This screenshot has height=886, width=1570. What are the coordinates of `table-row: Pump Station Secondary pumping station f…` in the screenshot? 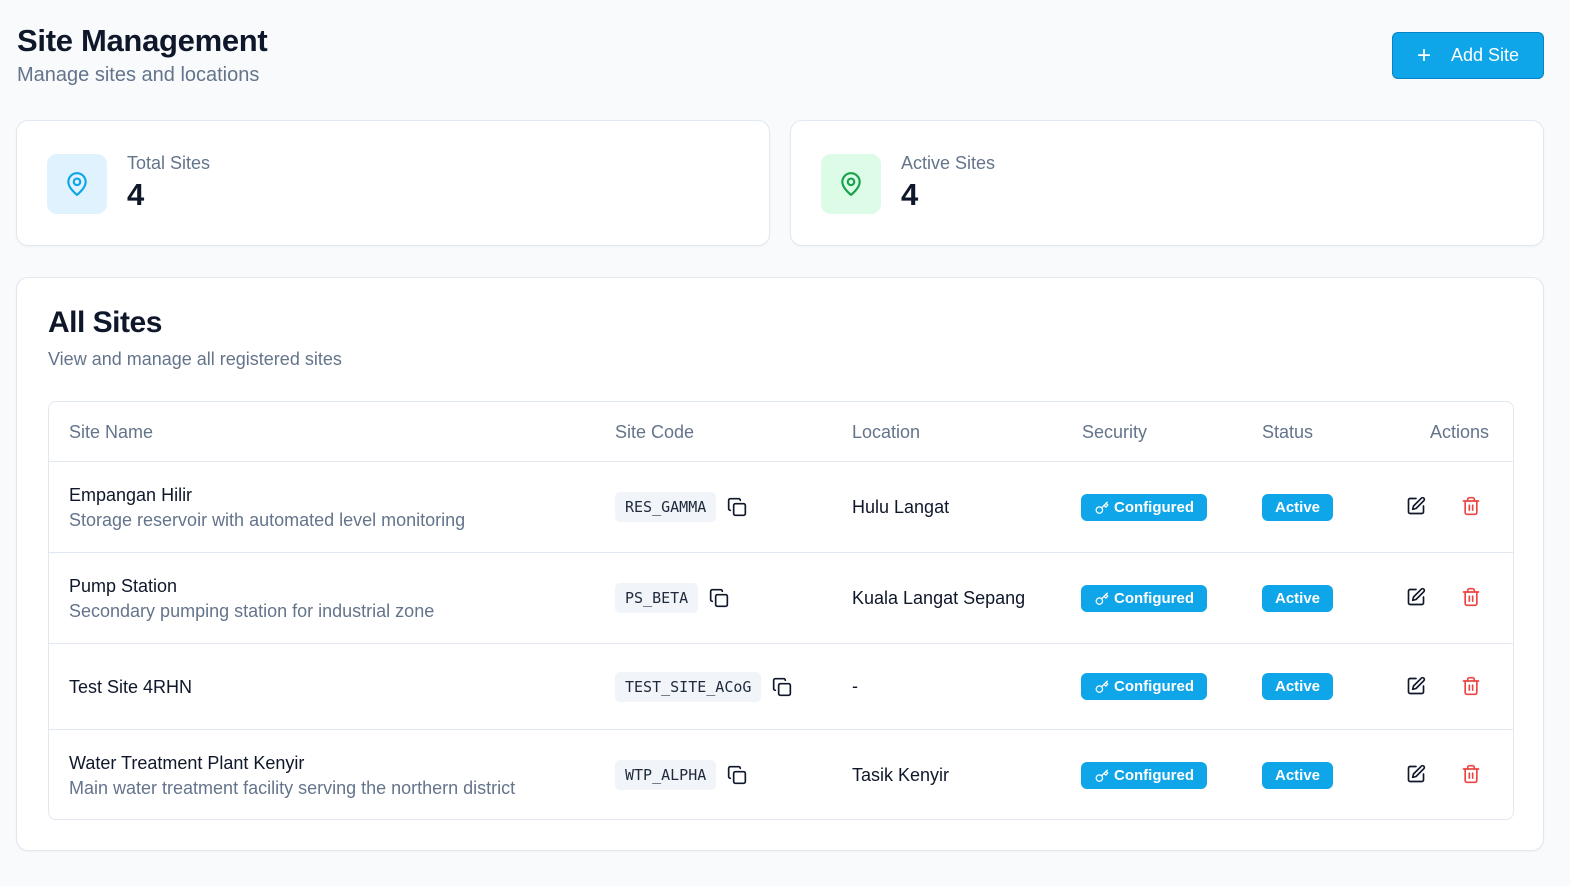 It's located at (781, 598).